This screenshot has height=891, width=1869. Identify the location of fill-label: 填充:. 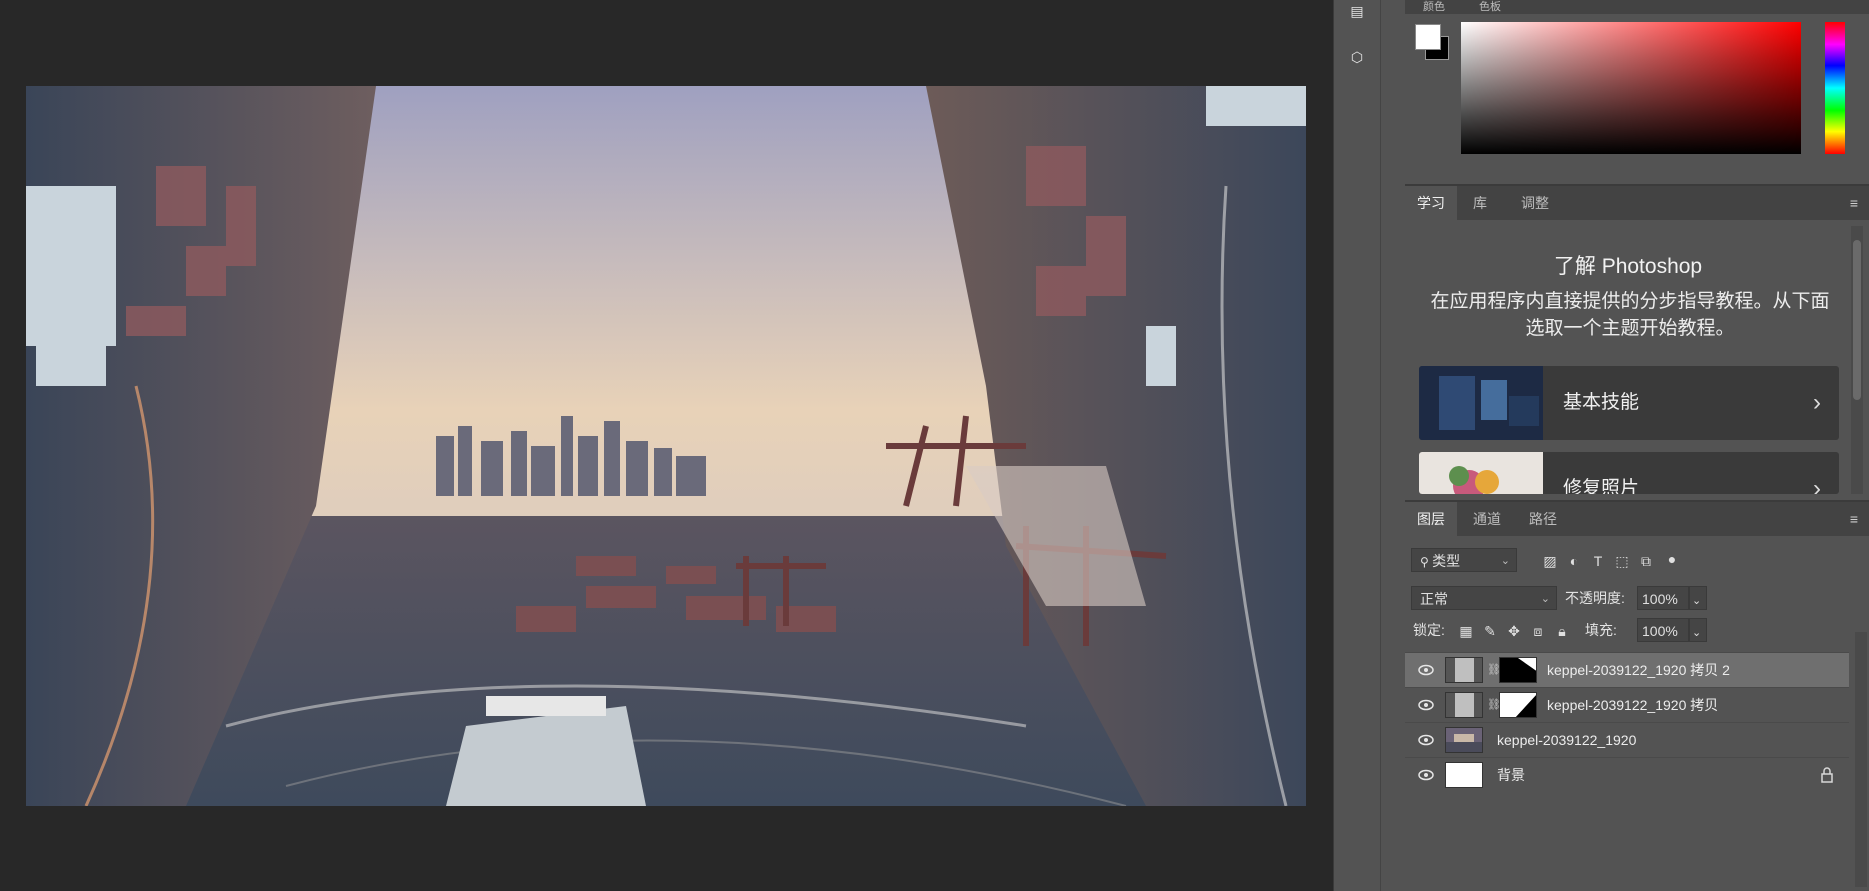
(1601, 630).